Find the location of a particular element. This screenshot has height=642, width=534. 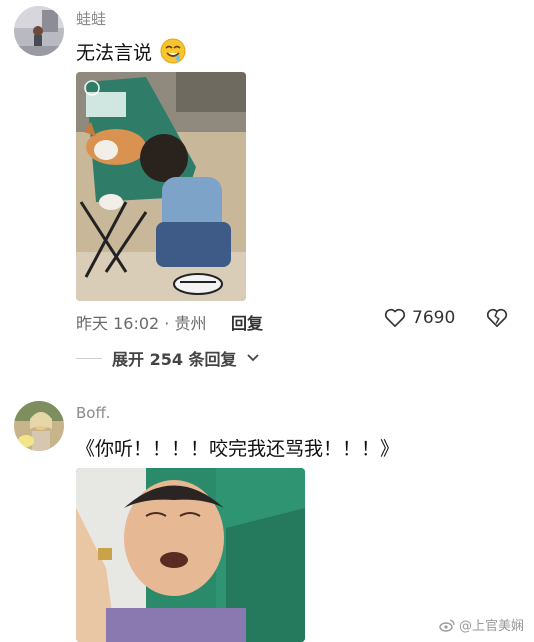

divider-line is located at coordinates (89, 358).